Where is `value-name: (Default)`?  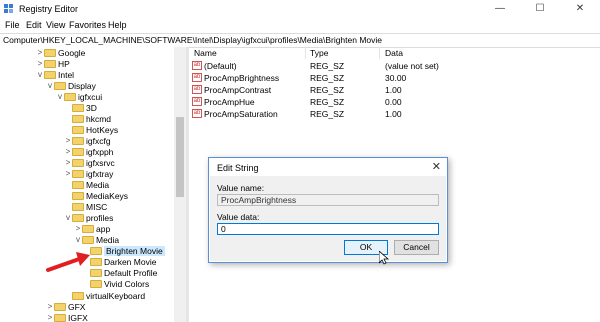
value-name: (Default) is located at coordinates (220, 66).